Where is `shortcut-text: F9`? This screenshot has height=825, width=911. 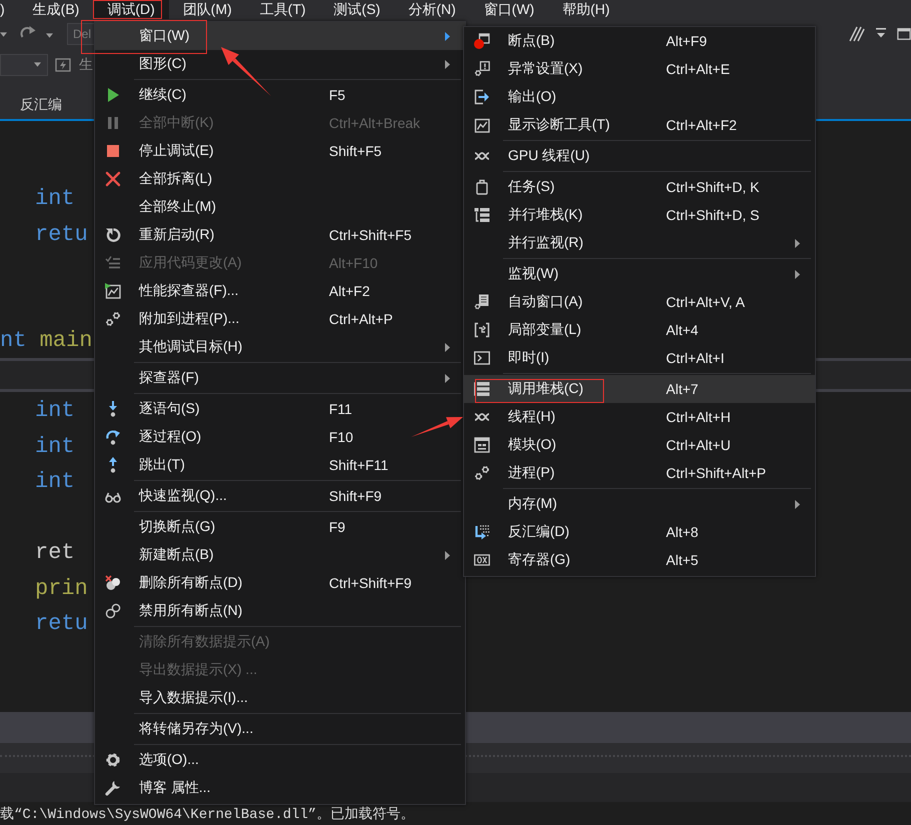
shortcut-text: F9 is located at coordinates (337, 527).